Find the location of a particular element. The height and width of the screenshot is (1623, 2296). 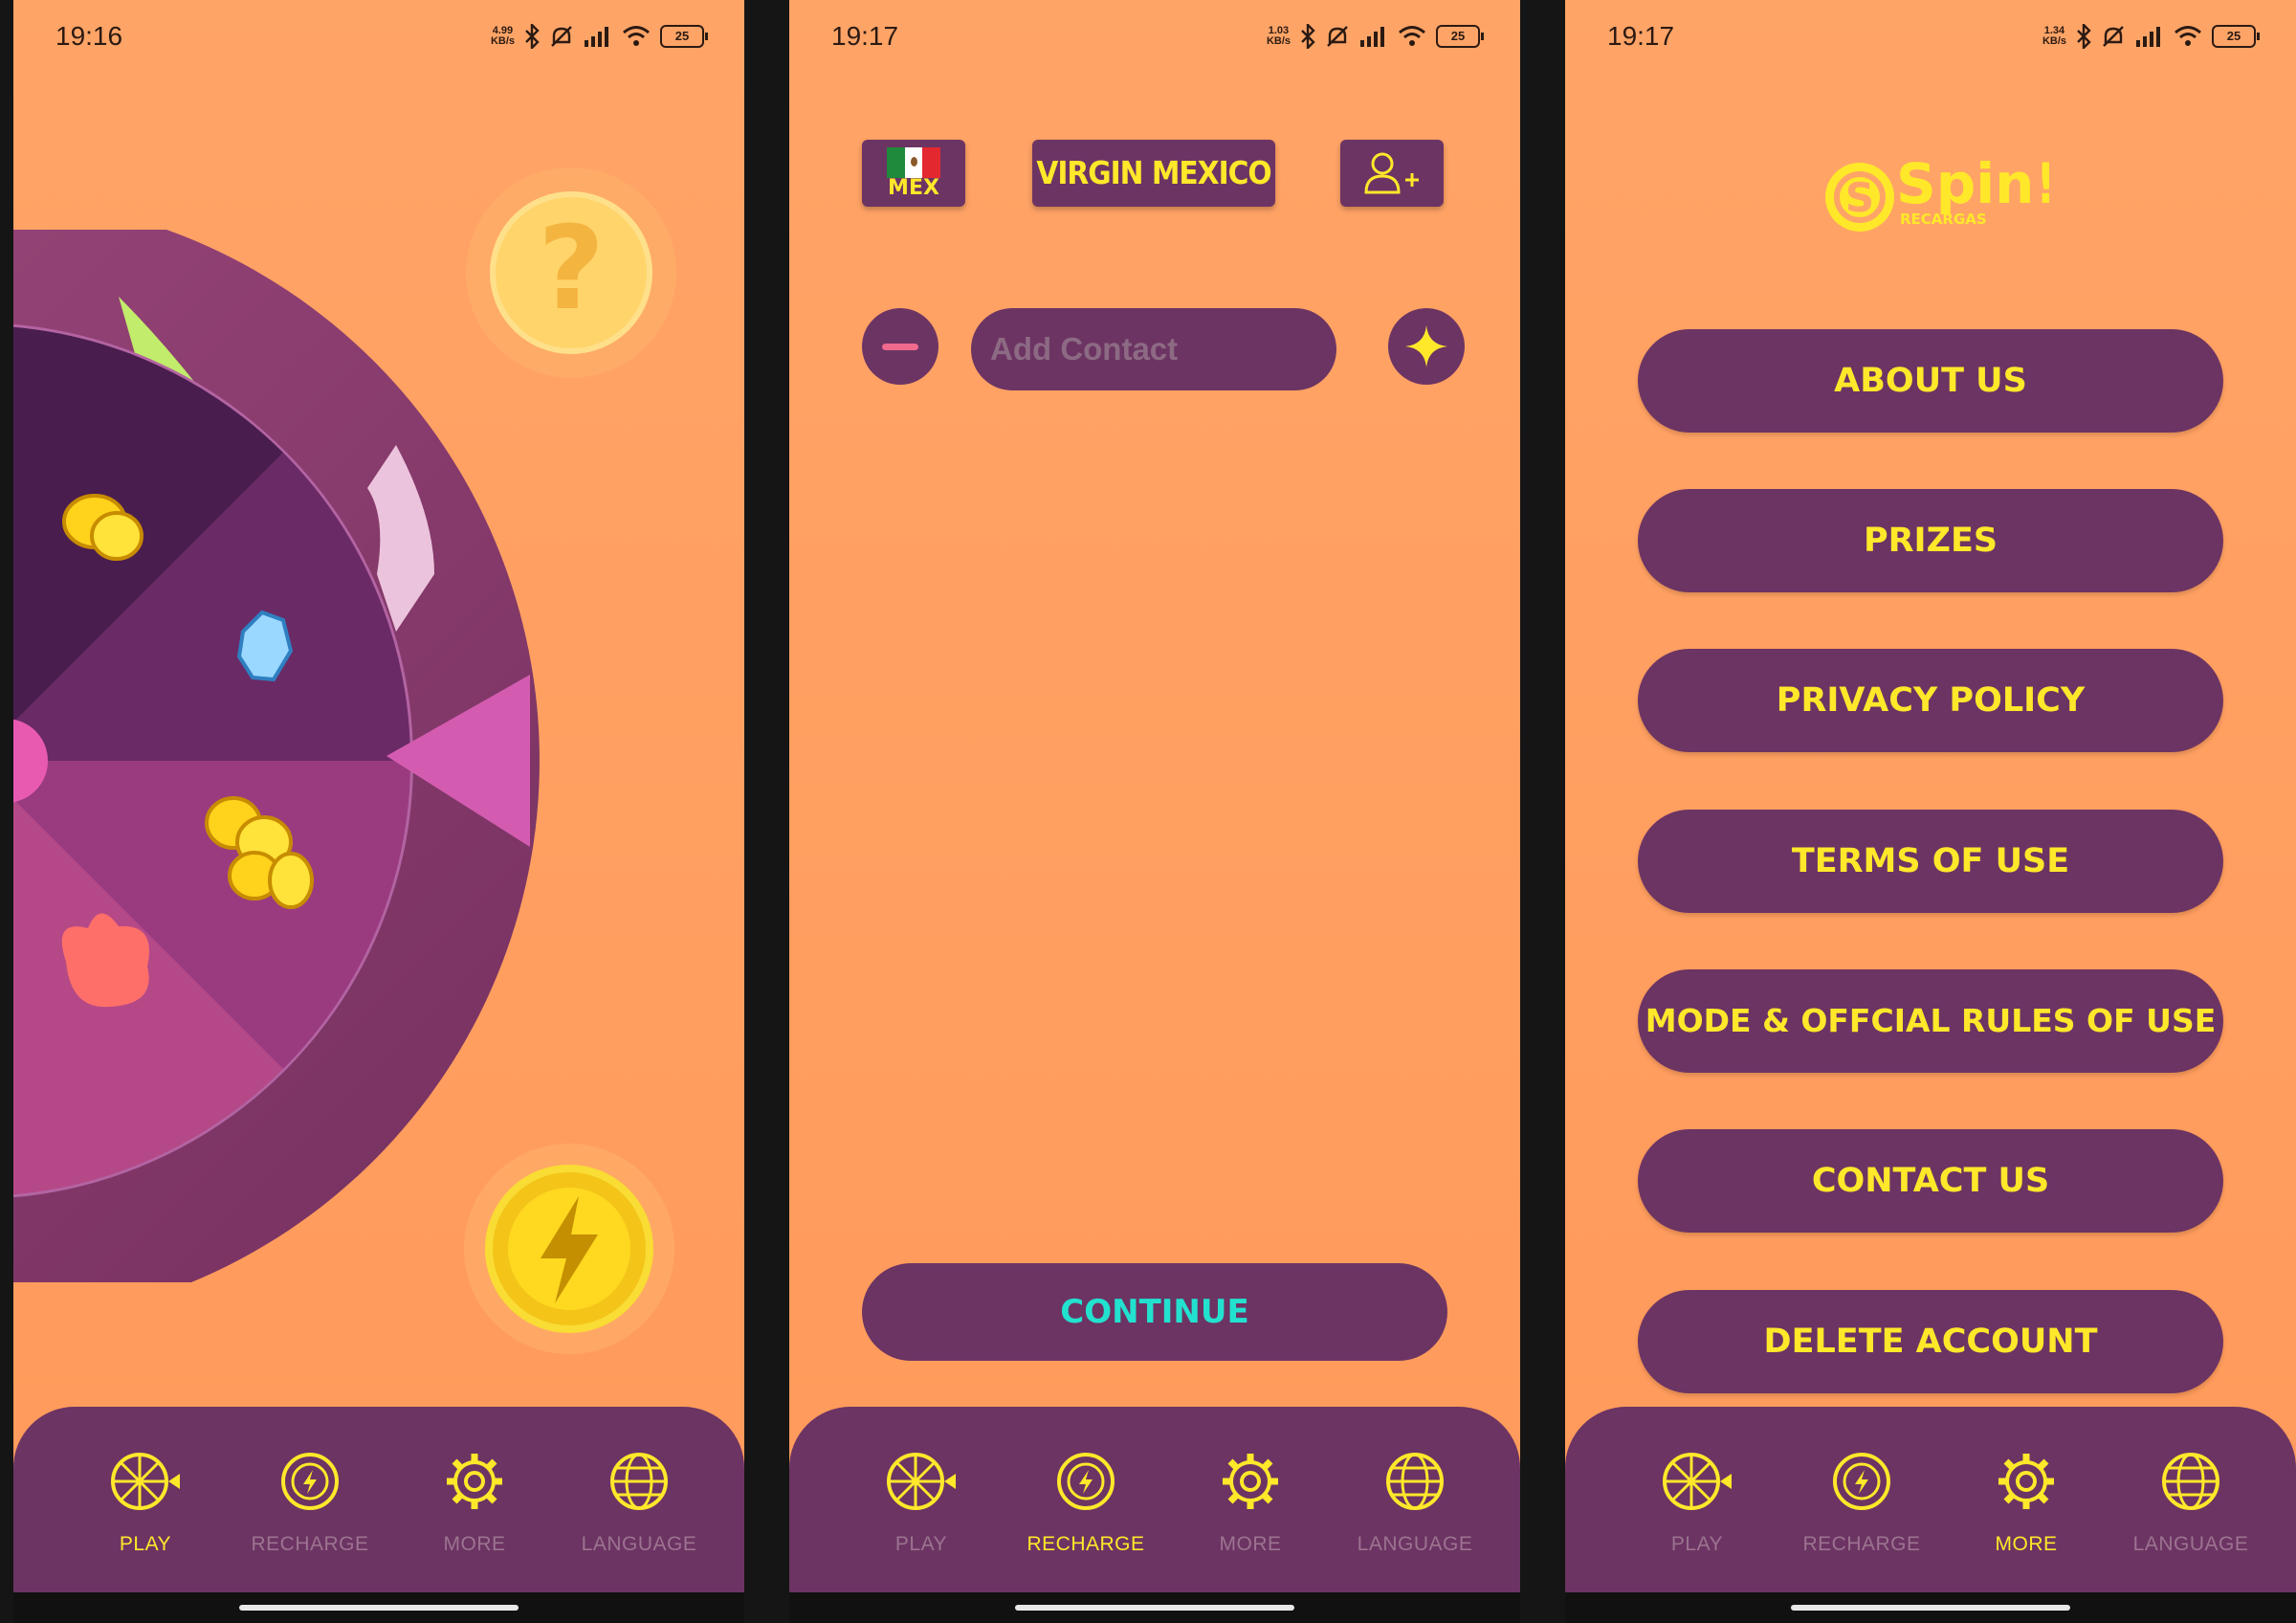

status-icons: 1.03 KB/s 25 is located at coordinates (1376, 36).